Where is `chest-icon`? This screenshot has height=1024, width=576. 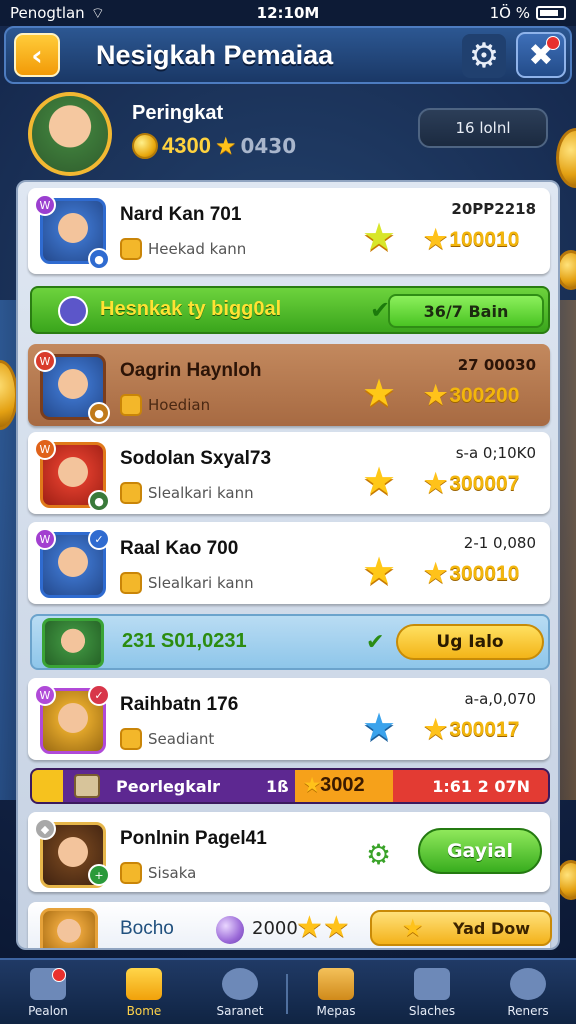 chest-icon is located at coordinates (87, 786).